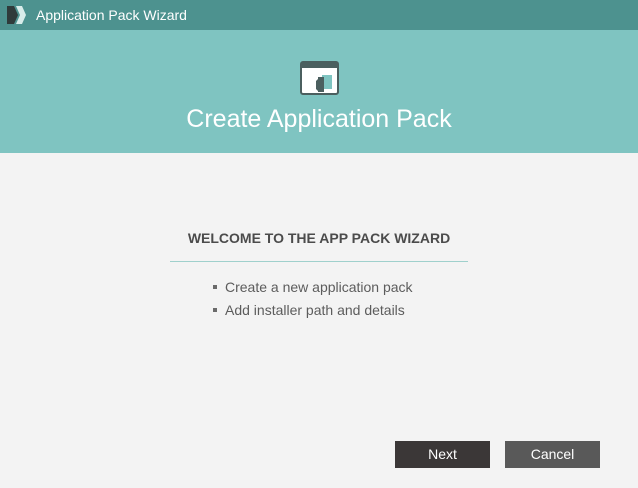 The image size is (638, 488). What do you see at coordinates (17, 15) in the screenshot?
I see `app-pack-logo-icon` at bounding box center [17, 15].